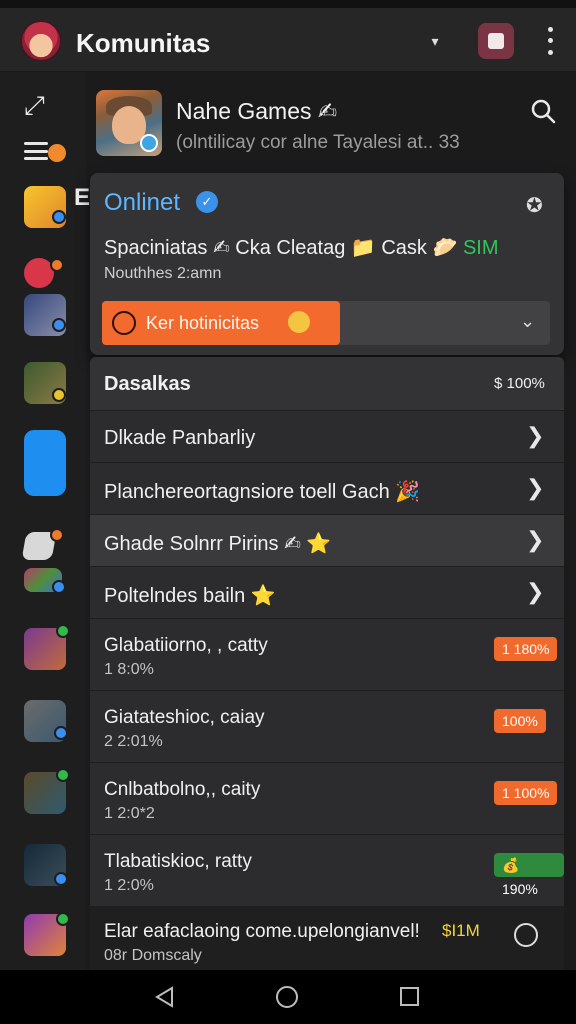  I want to click on game-app-icon, so click(45, 463).